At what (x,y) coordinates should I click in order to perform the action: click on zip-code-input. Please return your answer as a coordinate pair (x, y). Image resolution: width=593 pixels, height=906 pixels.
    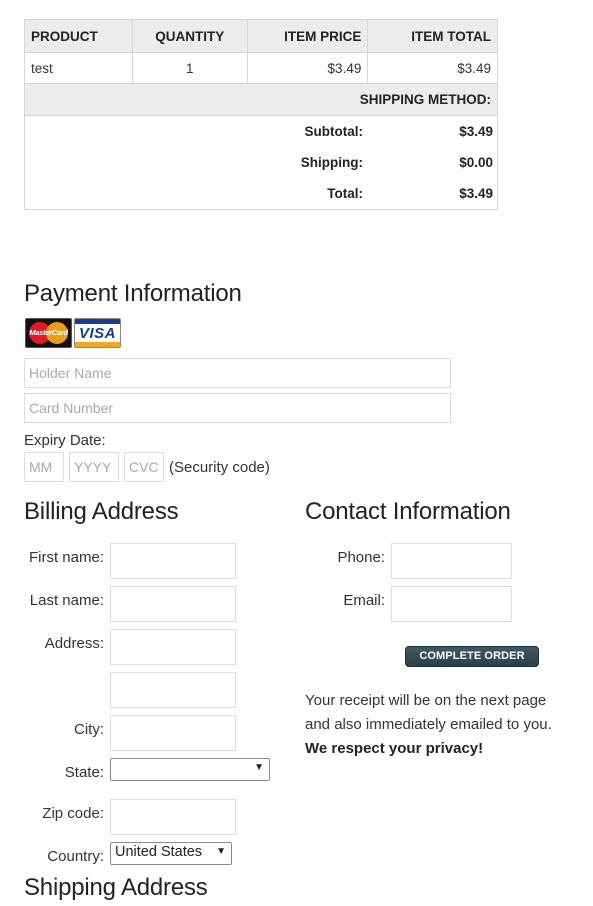
    Looking at the image, I should click on (173, 817).